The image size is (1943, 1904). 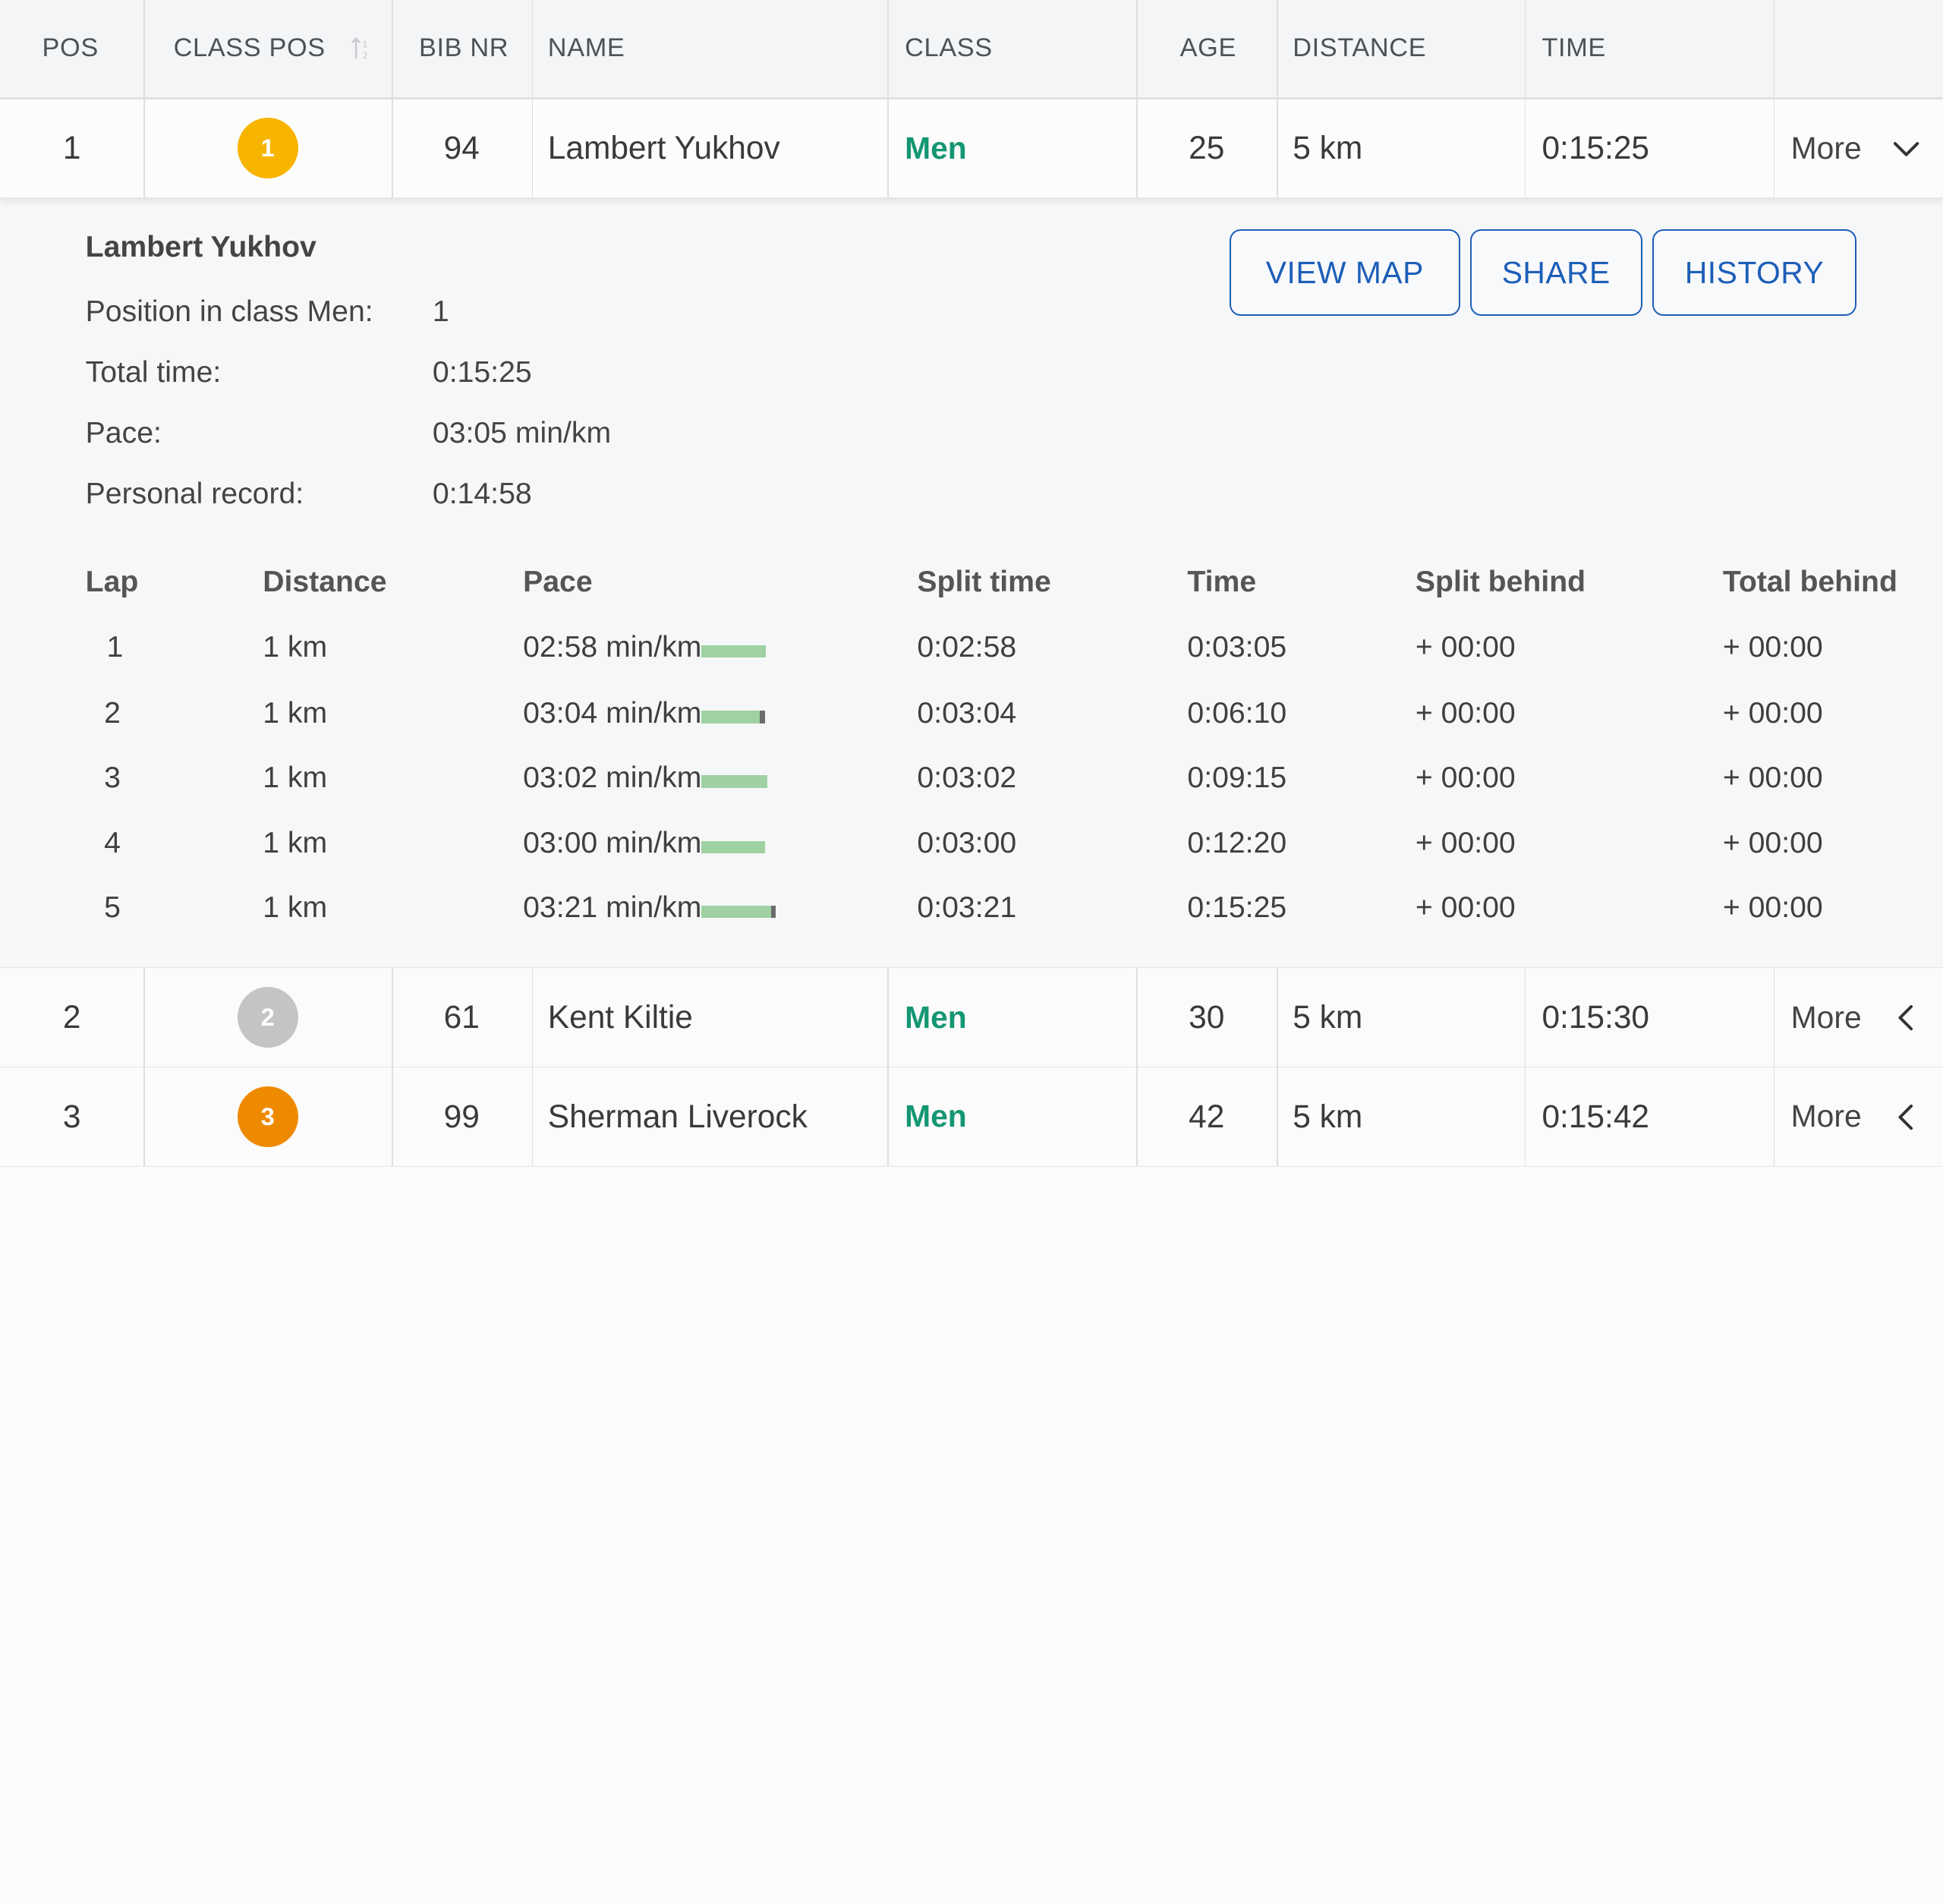 What do you see at coordinates (612, 777) in the screenshot?
I see `lap-pace: 03:02 min/km` at bounding box center [612, 777].